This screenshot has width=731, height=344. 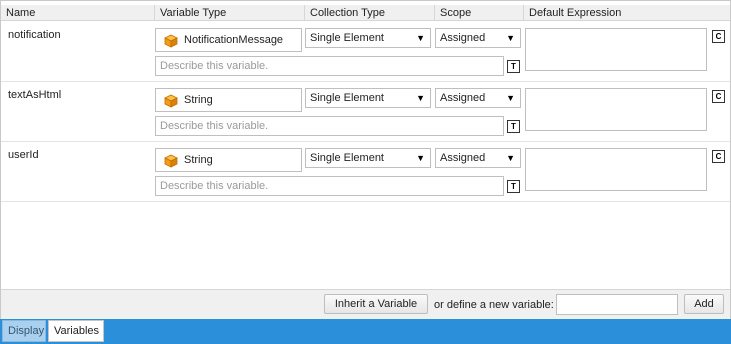 What do you see at coordinates (23, 155) in the screenshot?
I see `variable-name: userId` at bounding box center [23, 155].